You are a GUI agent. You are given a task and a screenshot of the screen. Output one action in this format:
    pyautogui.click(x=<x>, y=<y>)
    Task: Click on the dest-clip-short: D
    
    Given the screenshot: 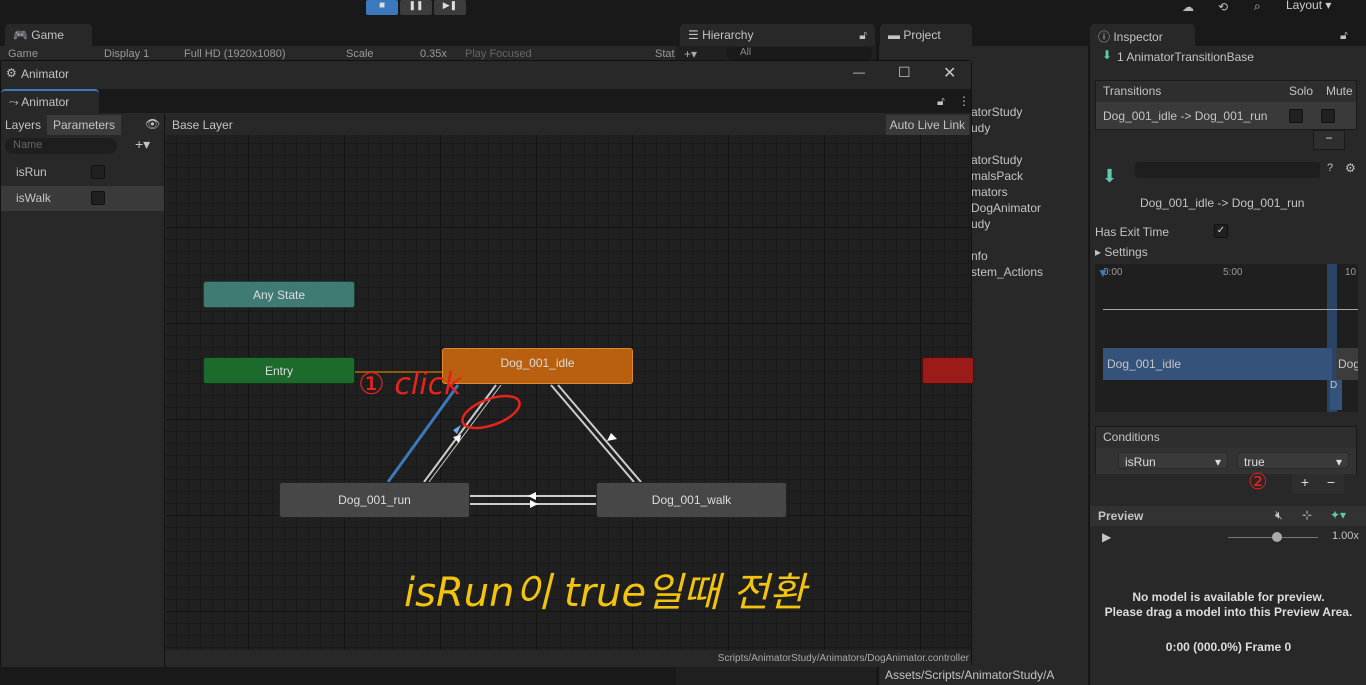 What is the action you would take?
    pyautogui.click(x=1334, y=385)
    